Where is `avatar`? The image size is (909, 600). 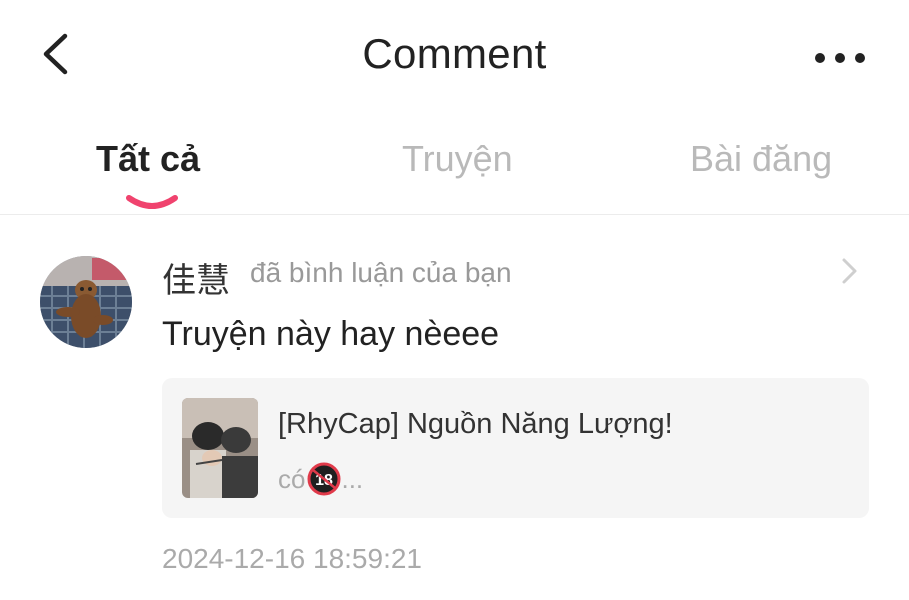 avatar is located at coordinates (86, 302).